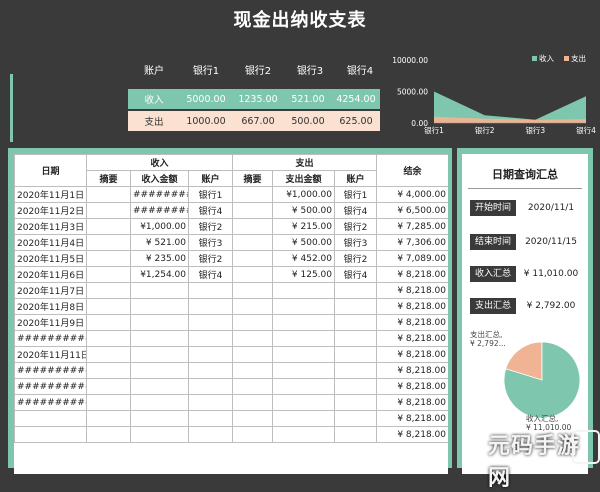  Describe the element at coordinates (356, 99) in the screenshot. I see `income-bank4: 4254.00` at that location.